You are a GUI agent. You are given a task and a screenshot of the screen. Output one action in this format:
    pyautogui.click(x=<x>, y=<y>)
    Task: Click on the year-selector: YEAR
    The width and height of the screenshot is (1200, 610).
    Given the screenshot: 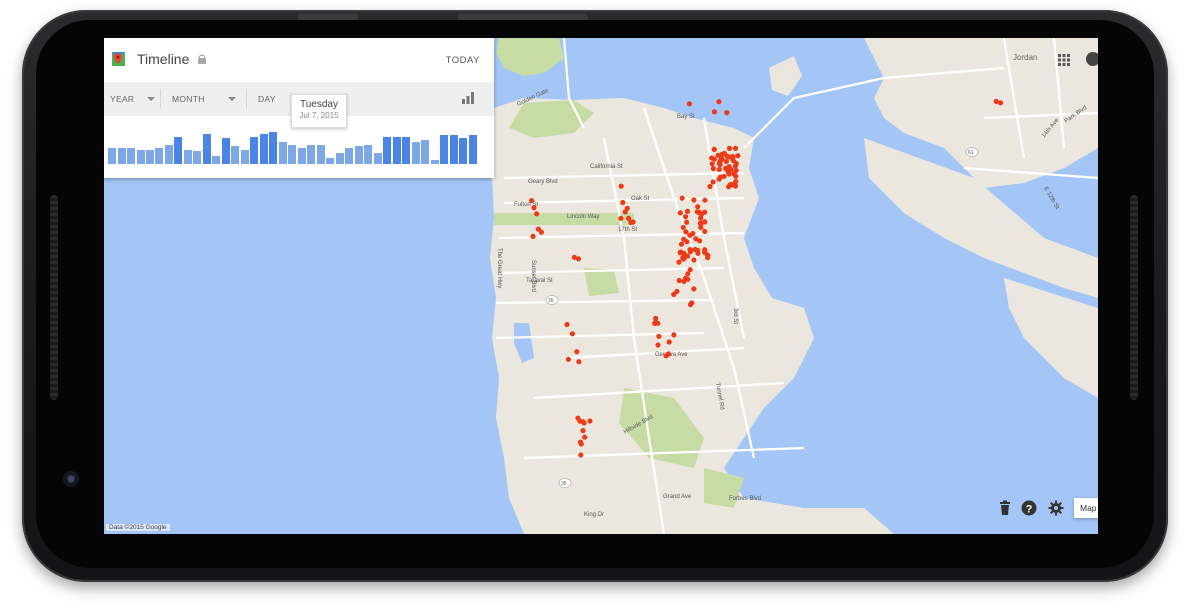 What is the action you would take?
    pyautogui.click(x=135, y=99)
    